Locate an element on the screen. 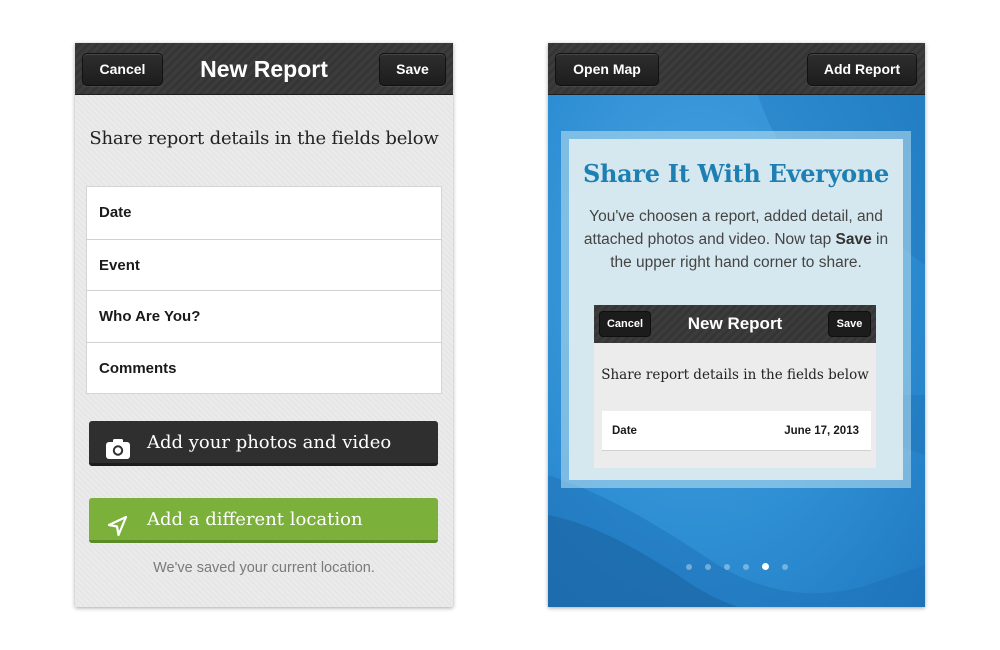 The width and height of the screenshot is (1000, 650). preview-cancel-button: Cancel is located at coordinates (625, 324).